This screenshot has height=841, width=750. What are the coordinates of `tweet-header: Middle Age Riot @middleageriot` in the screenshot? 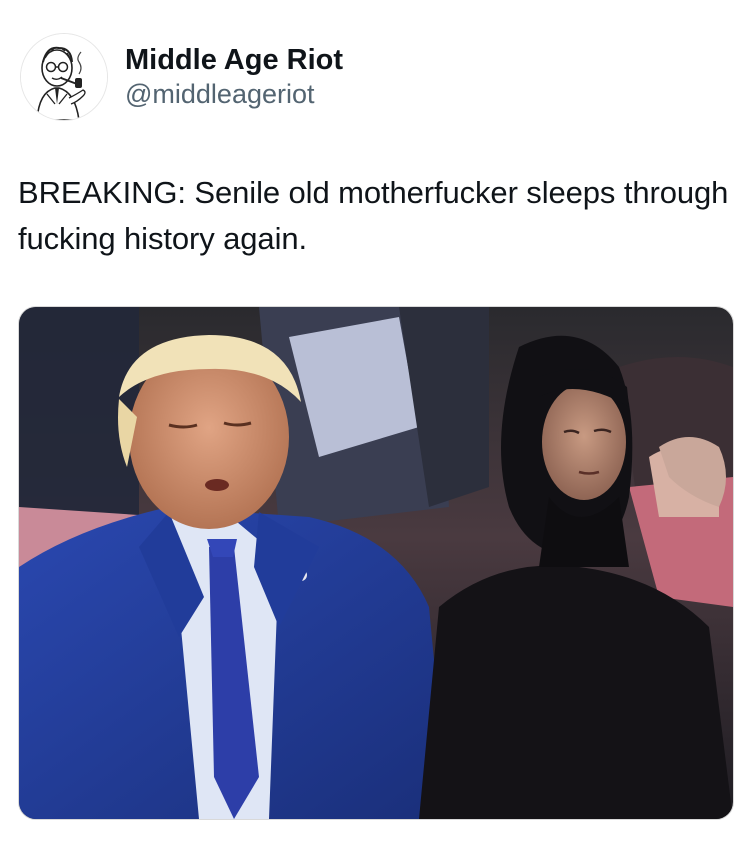 It's located at (181, 77).